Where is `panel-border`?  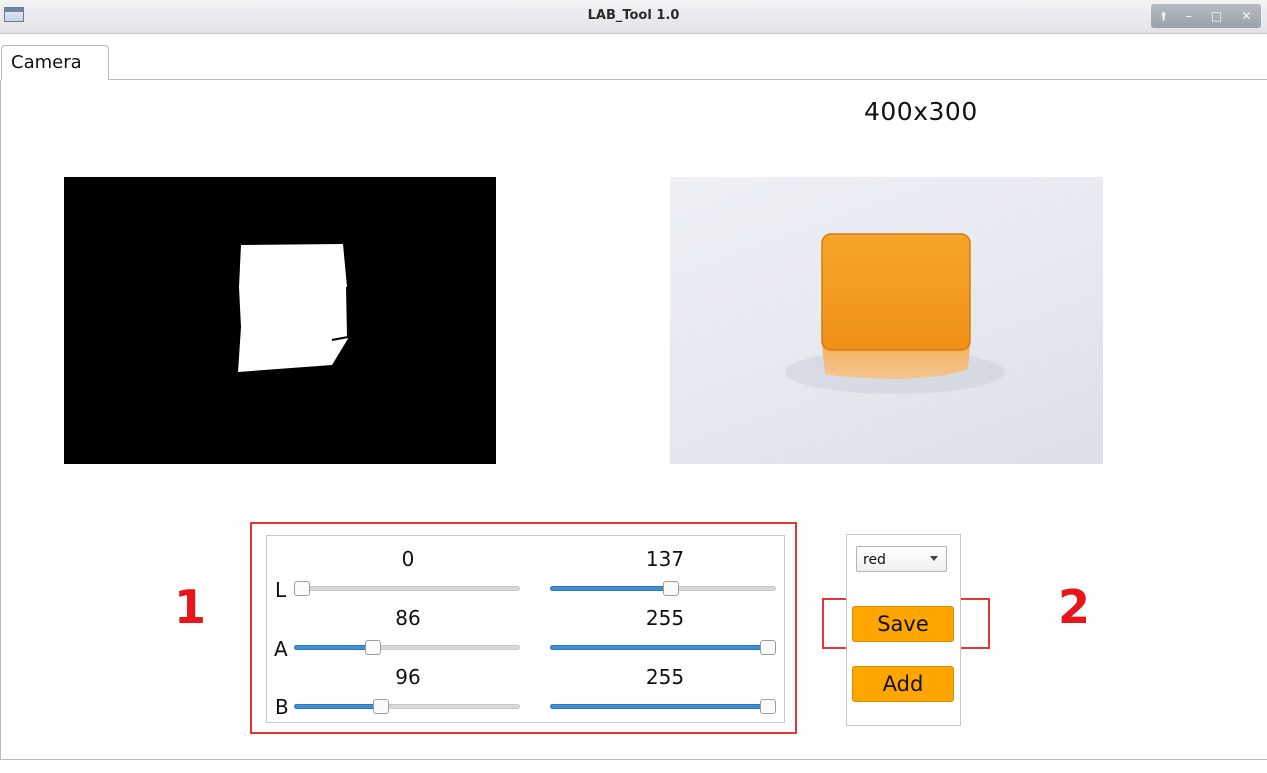 panel-border is located at coordinates (0, 420).